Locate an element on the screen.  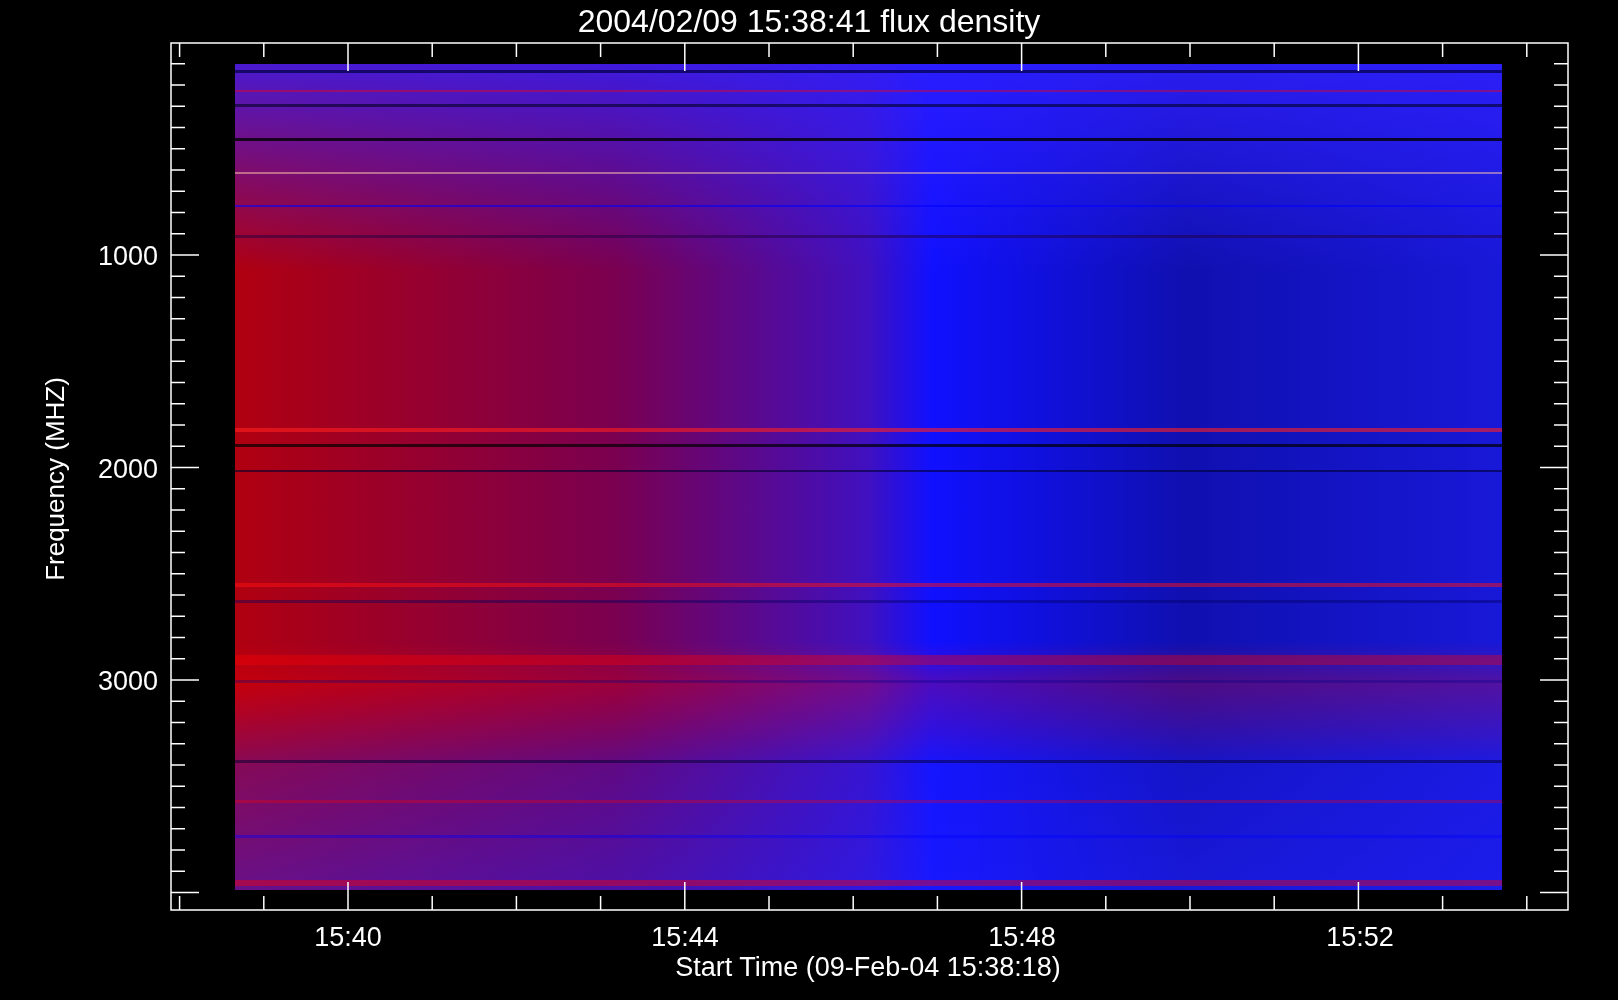
y-axis-label: Frequency (MHZ) is located at coordinates (55, 479).